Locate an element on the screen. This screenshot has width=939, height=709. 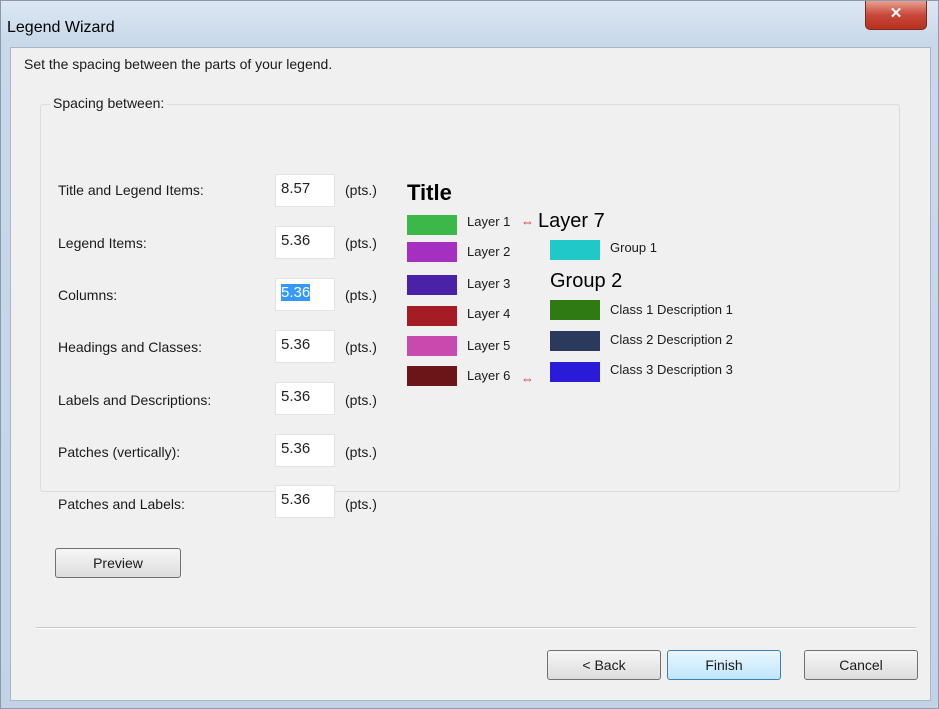
layer-5-label: Layer 5 is located at coordinates (489, 345).